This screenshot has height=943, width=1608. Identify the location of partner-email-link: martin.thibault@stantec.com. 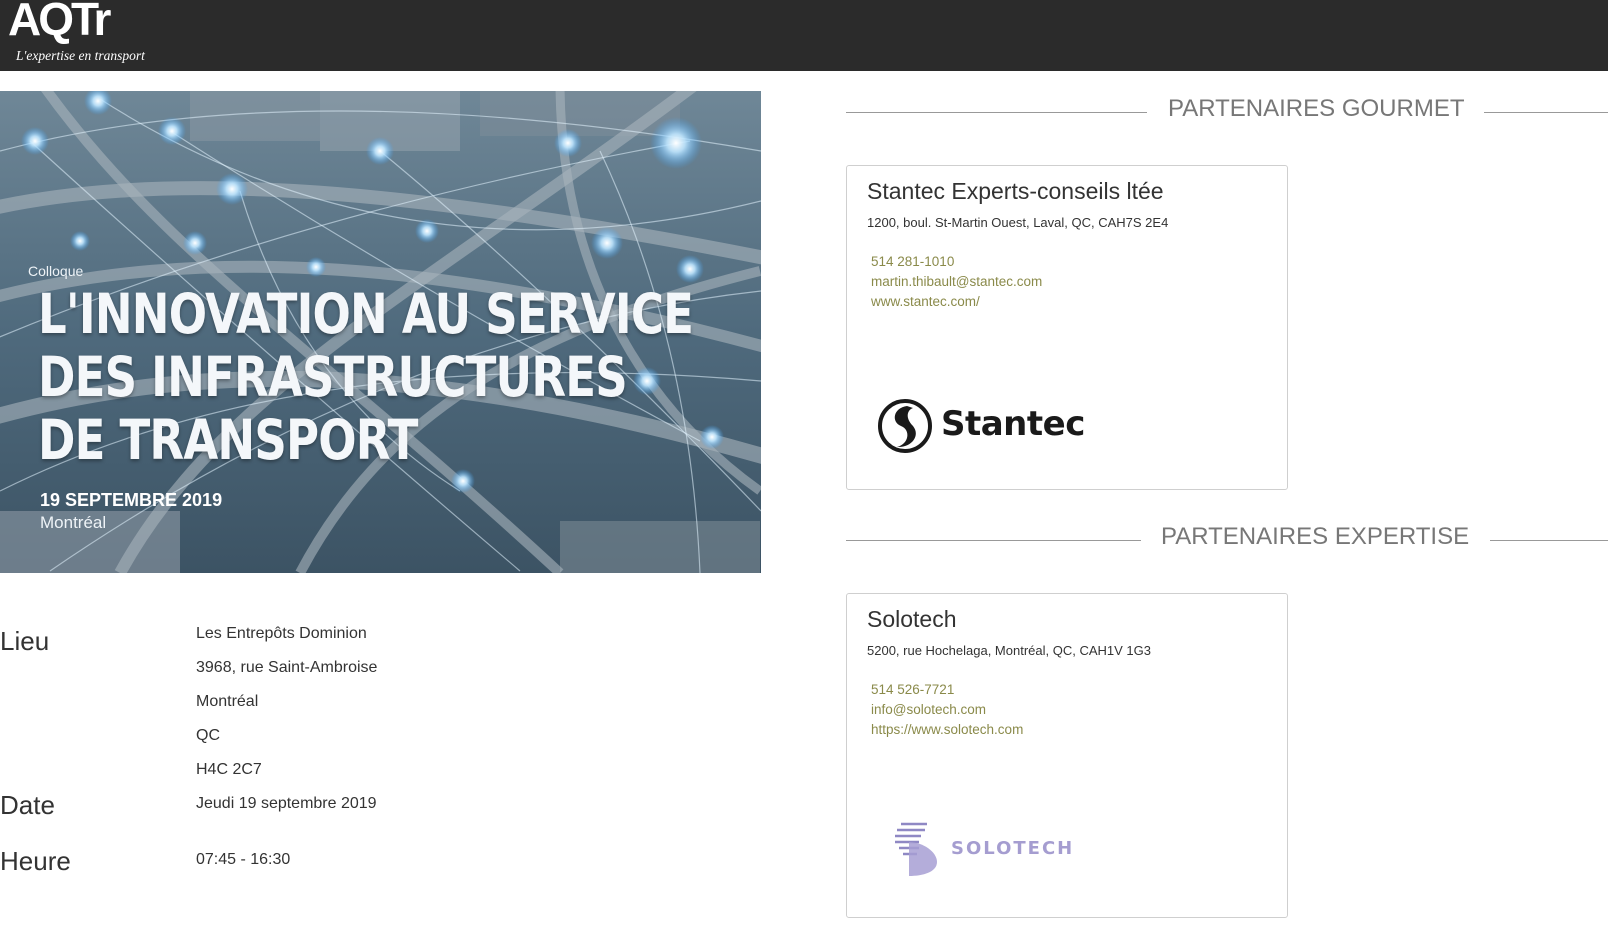
(956, 281).